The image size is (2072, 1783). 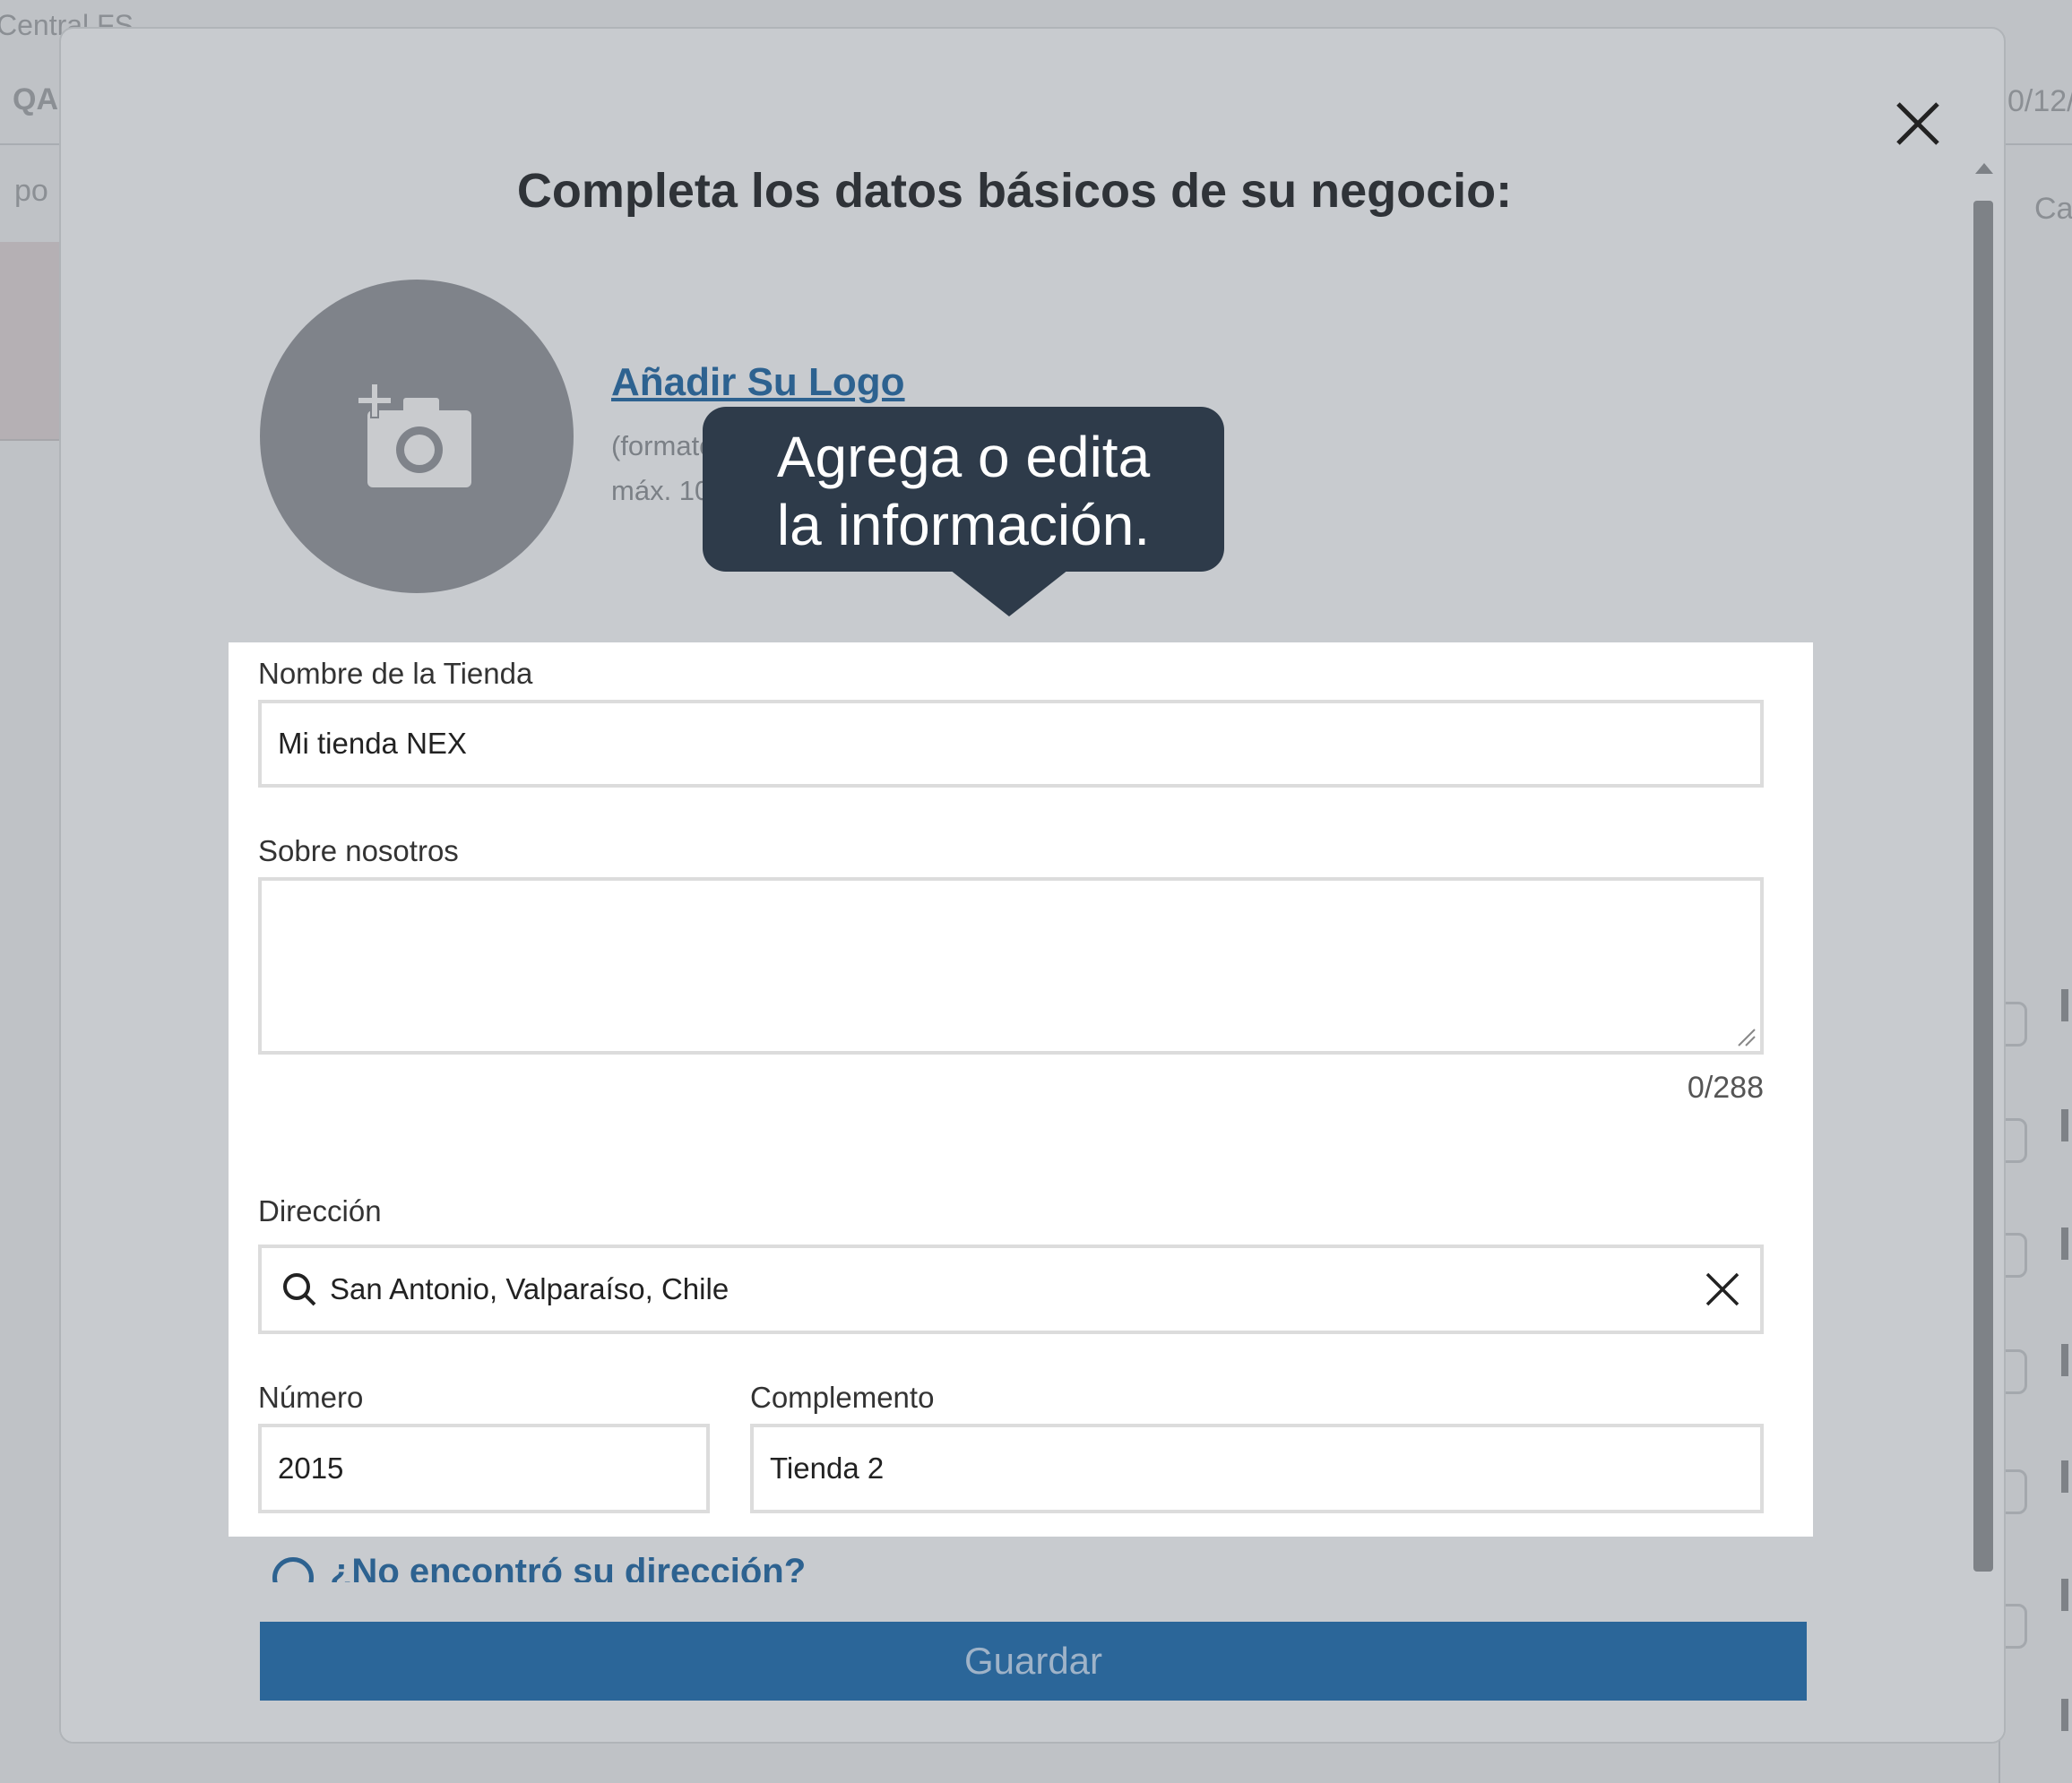 I want to click on number-input: 2015, so click(x=484, y=1468).